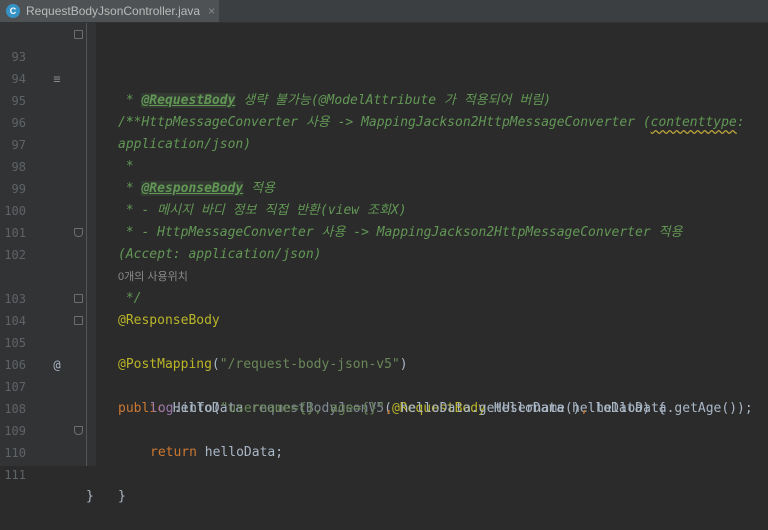 This screenshot has height=530, width=768. What do you see at coordinates (211, 11) in the screenshot?
I see `close-icon: ×` at bounding box center [211, 11].